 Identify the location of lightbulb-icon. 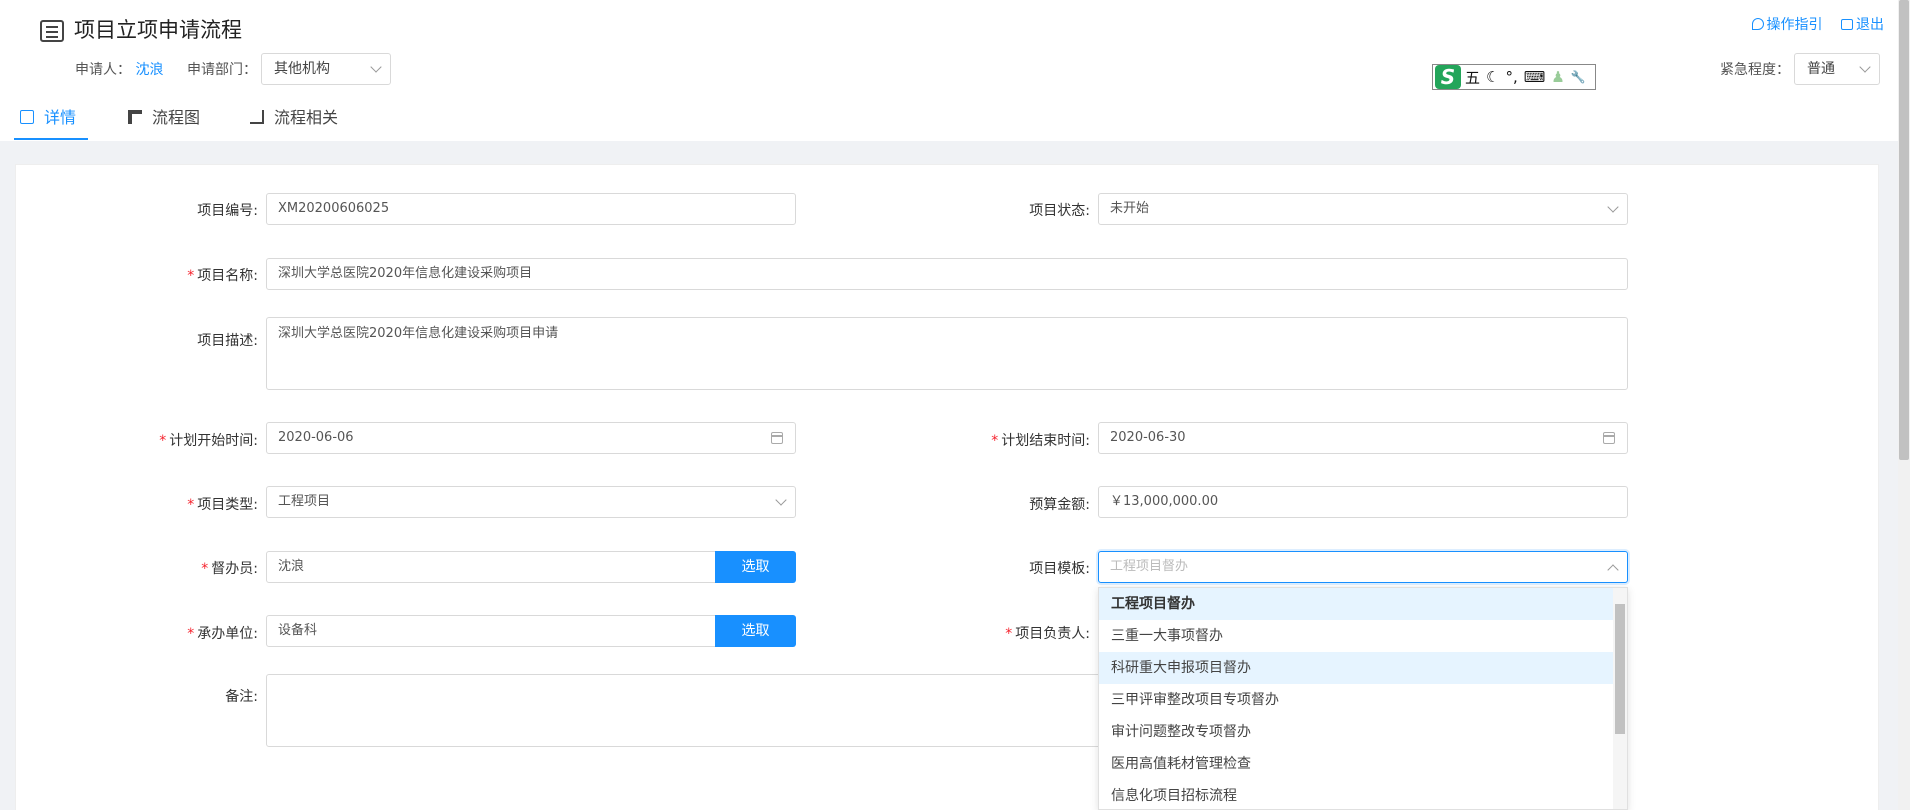
(1757, 24).